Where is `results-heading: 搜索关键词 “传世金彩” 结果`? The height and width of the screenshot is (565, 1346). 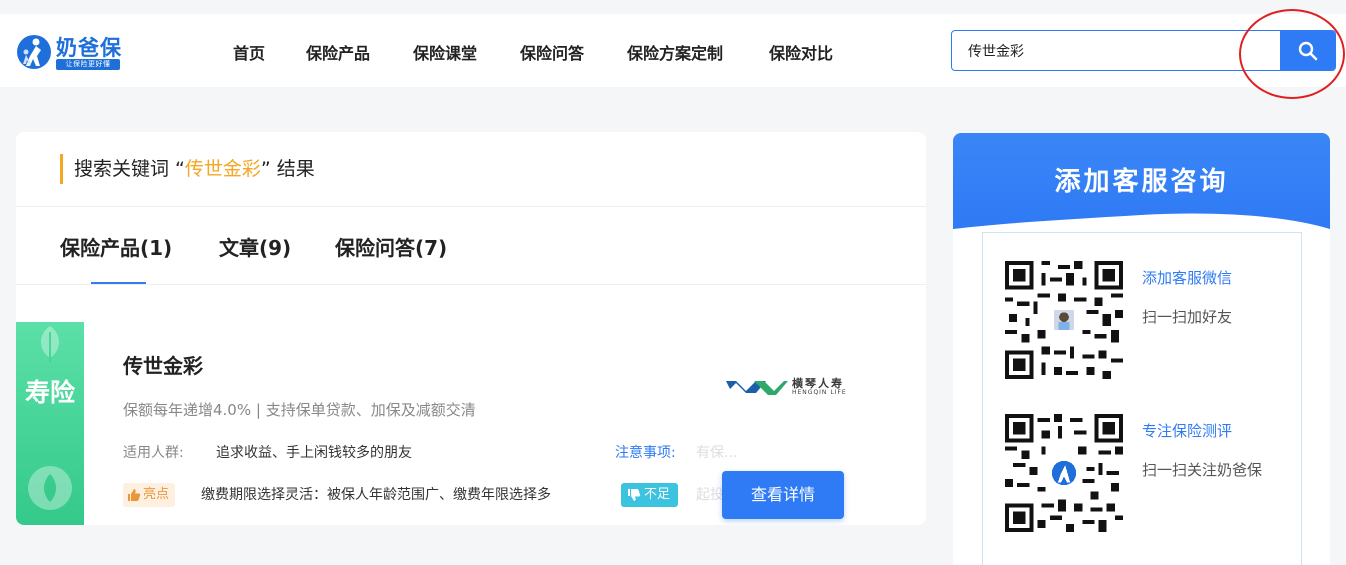
results-heading: 搜索关键词 “传世金彩” 结果 is located at coordinates (187, 169).